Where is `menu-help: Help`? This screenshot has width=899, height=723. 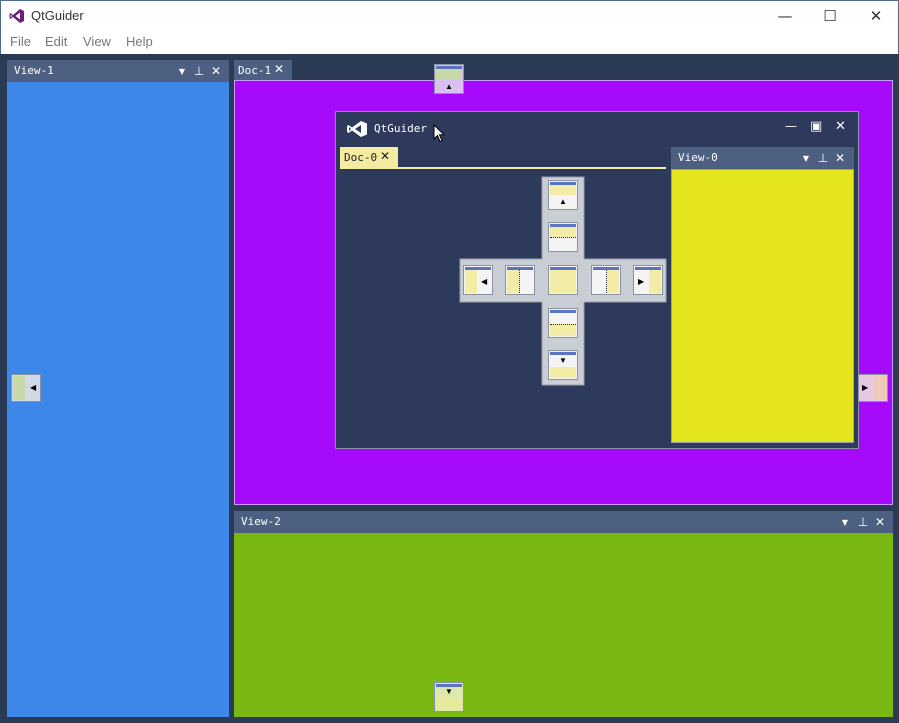
menu-help: Help is located at coordinates (139, 41).